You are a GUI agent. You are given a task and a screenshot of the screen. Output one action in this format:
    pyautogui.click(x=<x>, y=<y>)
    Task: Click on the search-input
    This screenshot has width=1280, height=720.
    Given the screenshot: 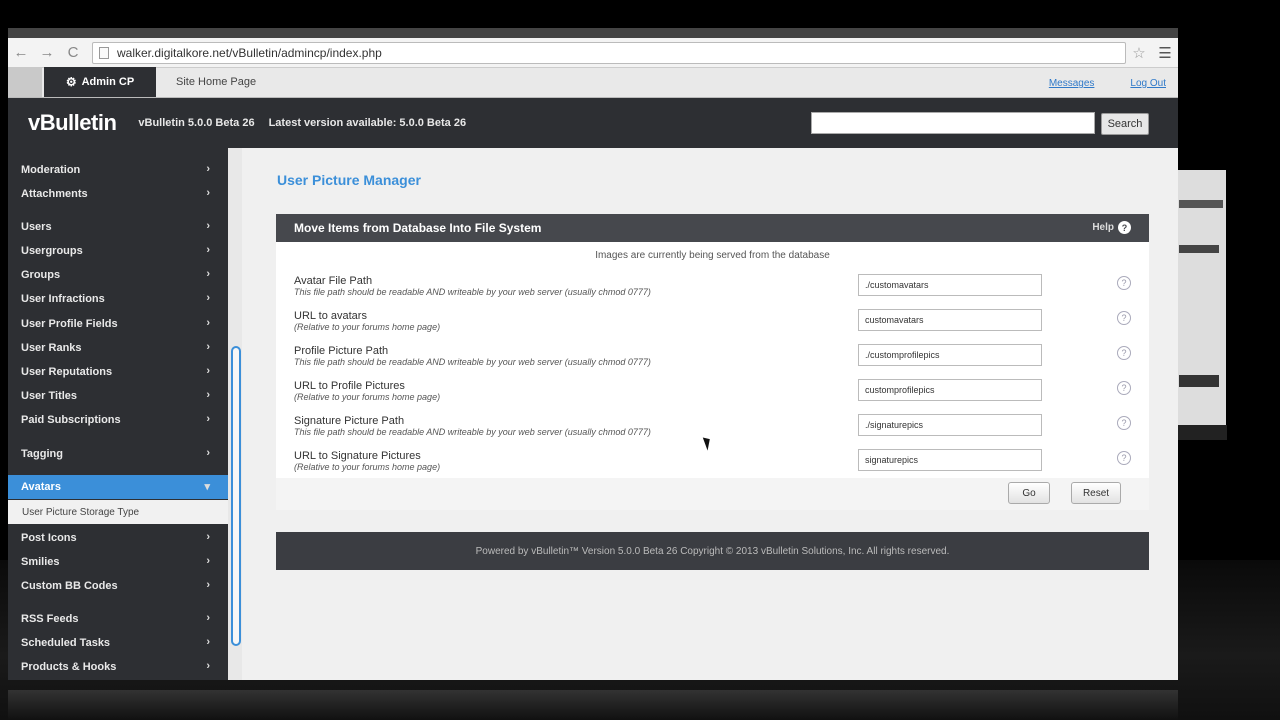 What is the action you would take?
    pyautogui.click(x=953, y=123)
    